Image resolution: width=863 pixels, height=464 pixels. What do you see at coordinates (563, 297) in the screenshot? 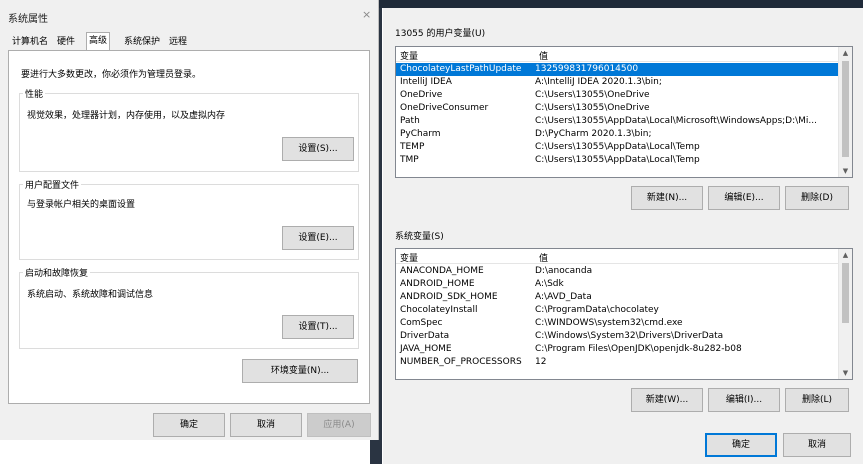
I see `variable-value: A:\AVD_Data` at bounding box center [563, 297].